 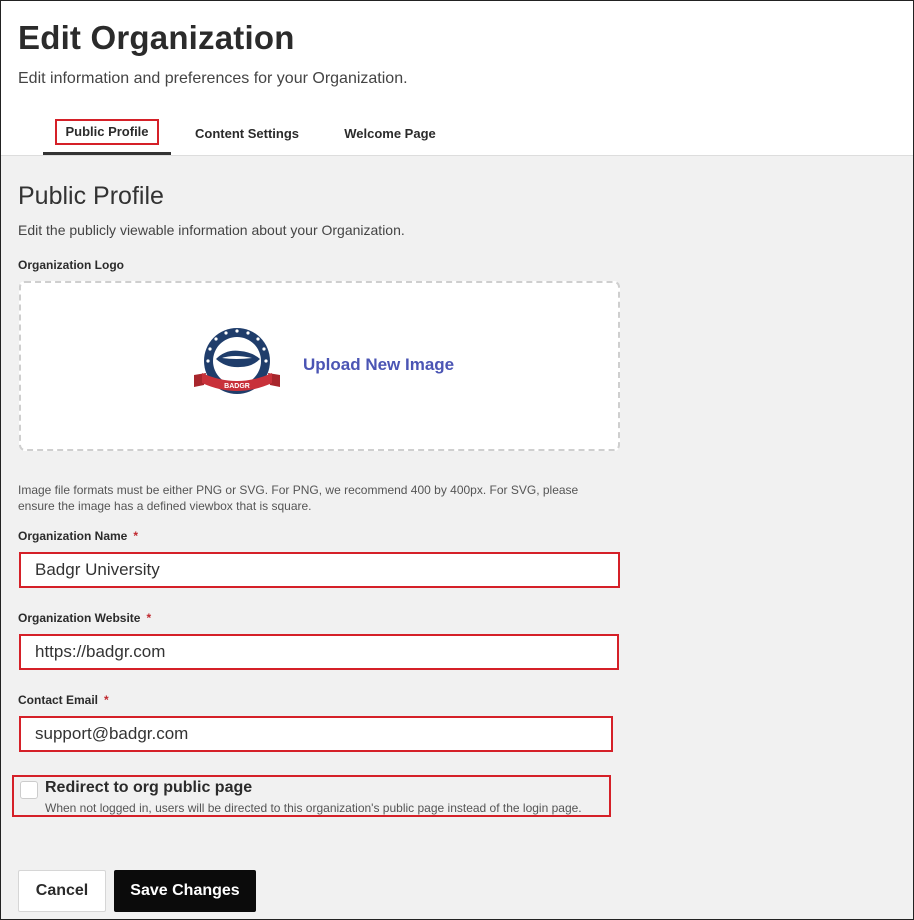 What do you see at coordinates (71, 265) in the screenshot?
I see `organization-logo-label: Organization Logo` at bounding box center [71, 265].